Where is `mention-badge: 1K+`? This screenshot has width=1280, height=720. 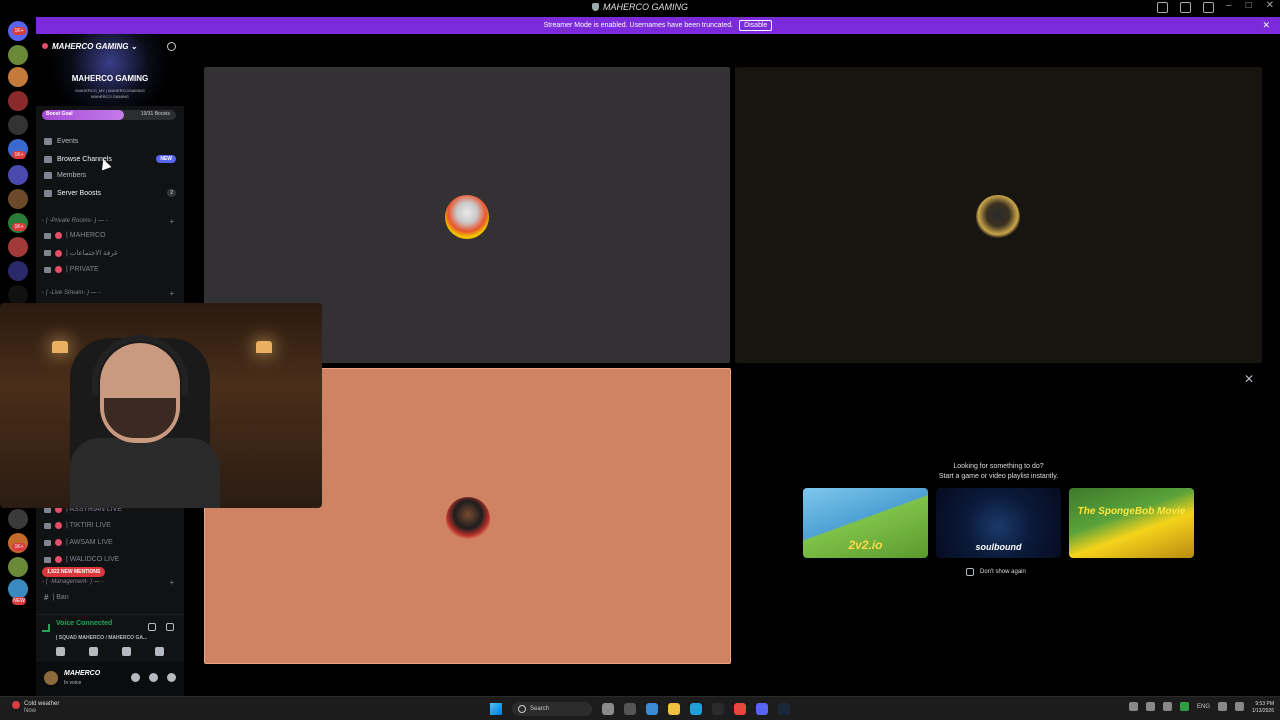 mention-badge: 1K+ is located at coordinates (19, 227).